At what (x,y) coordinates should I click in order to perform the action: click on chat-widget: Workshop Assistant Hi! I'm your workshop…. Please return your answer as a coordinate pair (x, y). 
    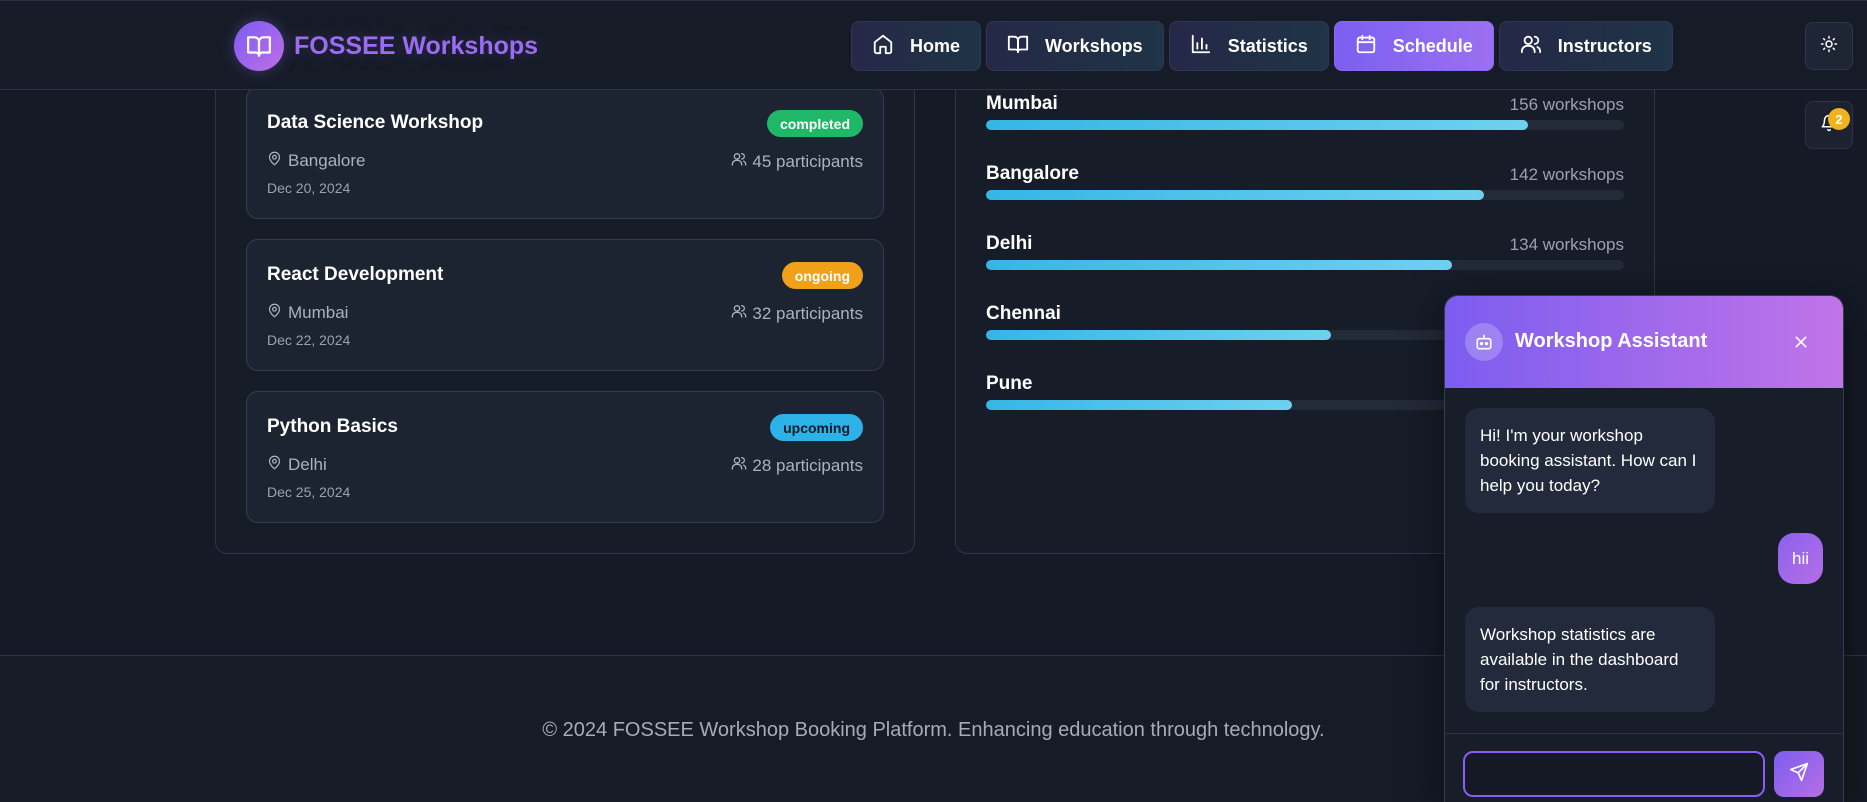
    Looking at the image, I should click on (1644, 548).